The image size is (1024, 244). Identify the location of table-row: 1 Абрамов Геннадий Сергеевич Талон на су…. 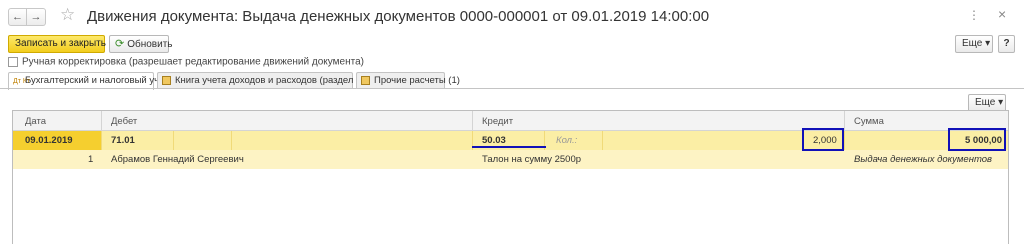
(510, 159).